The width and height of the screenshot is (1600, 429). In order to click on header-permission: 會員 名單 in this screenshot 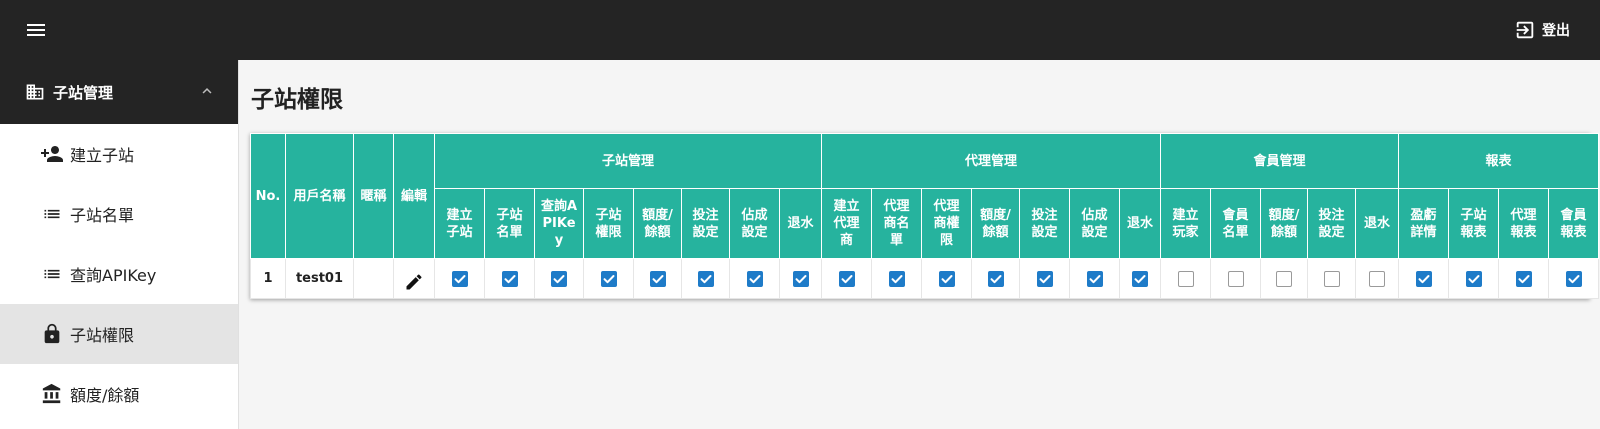, I will do `click(1236, 223)`.